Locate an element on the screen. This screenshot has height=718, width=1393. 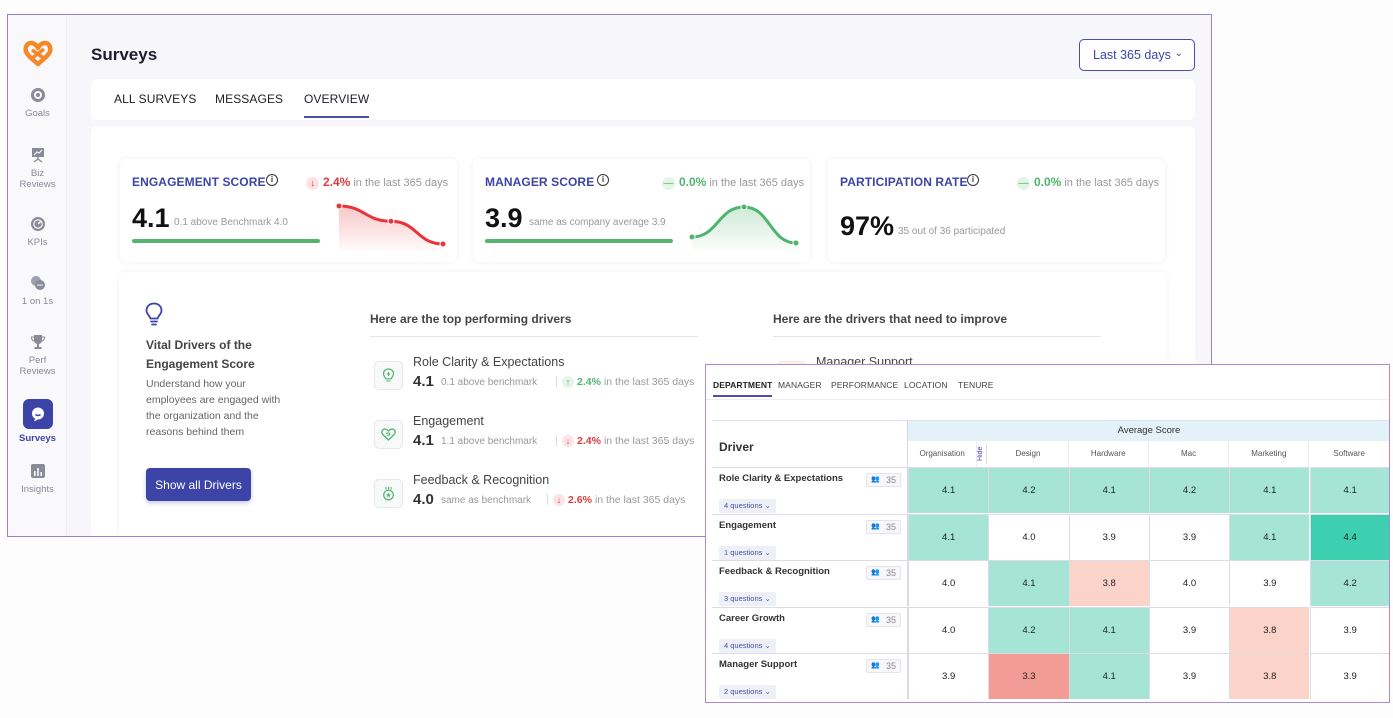
tab-manager: MANAGER is located at coordinates (800, 385).